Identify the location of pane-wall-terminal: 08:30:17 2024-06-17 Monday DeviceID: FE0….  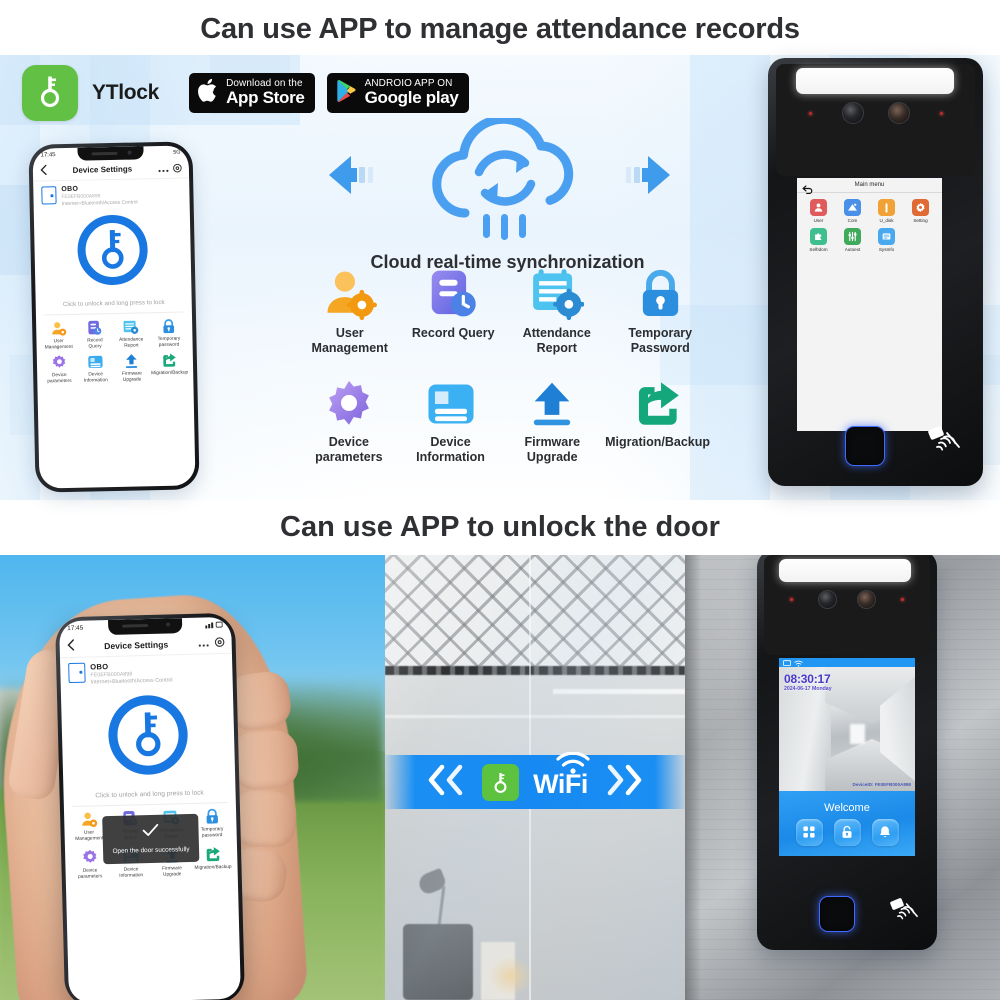
(842, 777).